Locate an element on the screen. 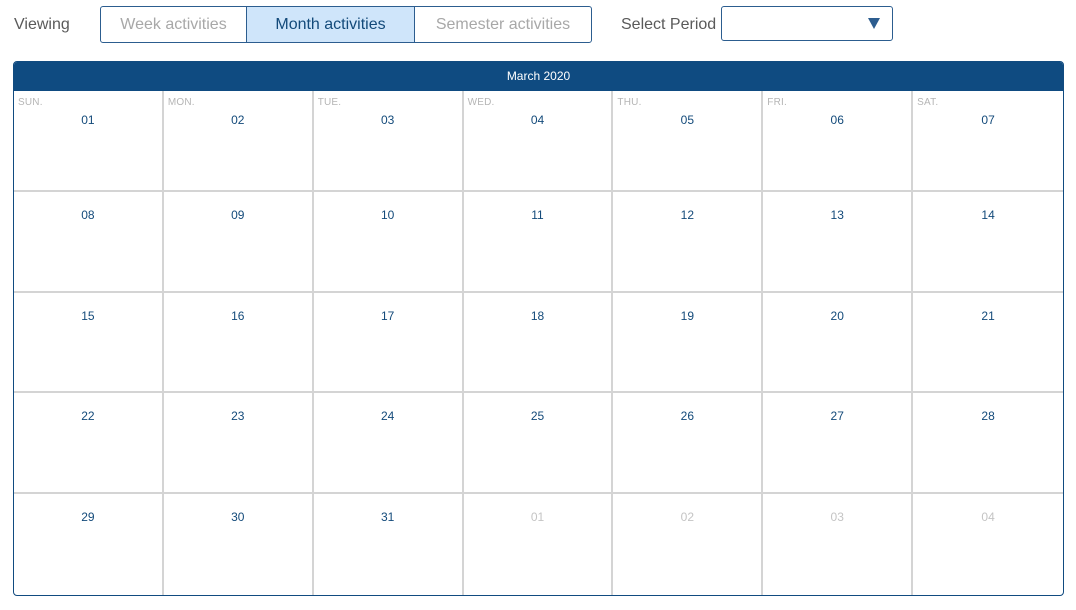  viewing-label: Viewing is located at coordinates (42, 24).